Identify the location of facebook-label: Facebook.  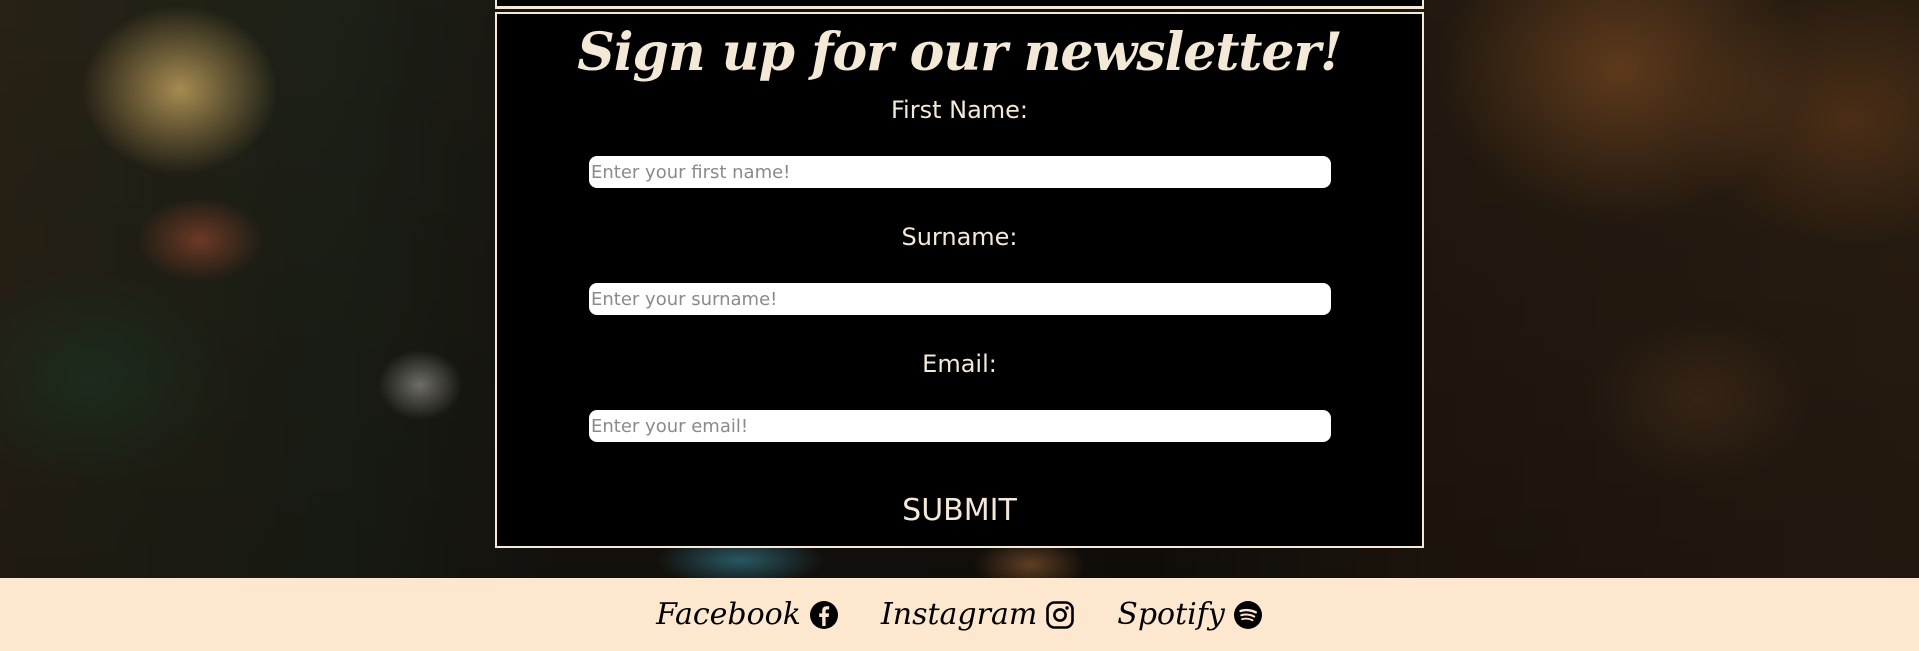
(728, 614).